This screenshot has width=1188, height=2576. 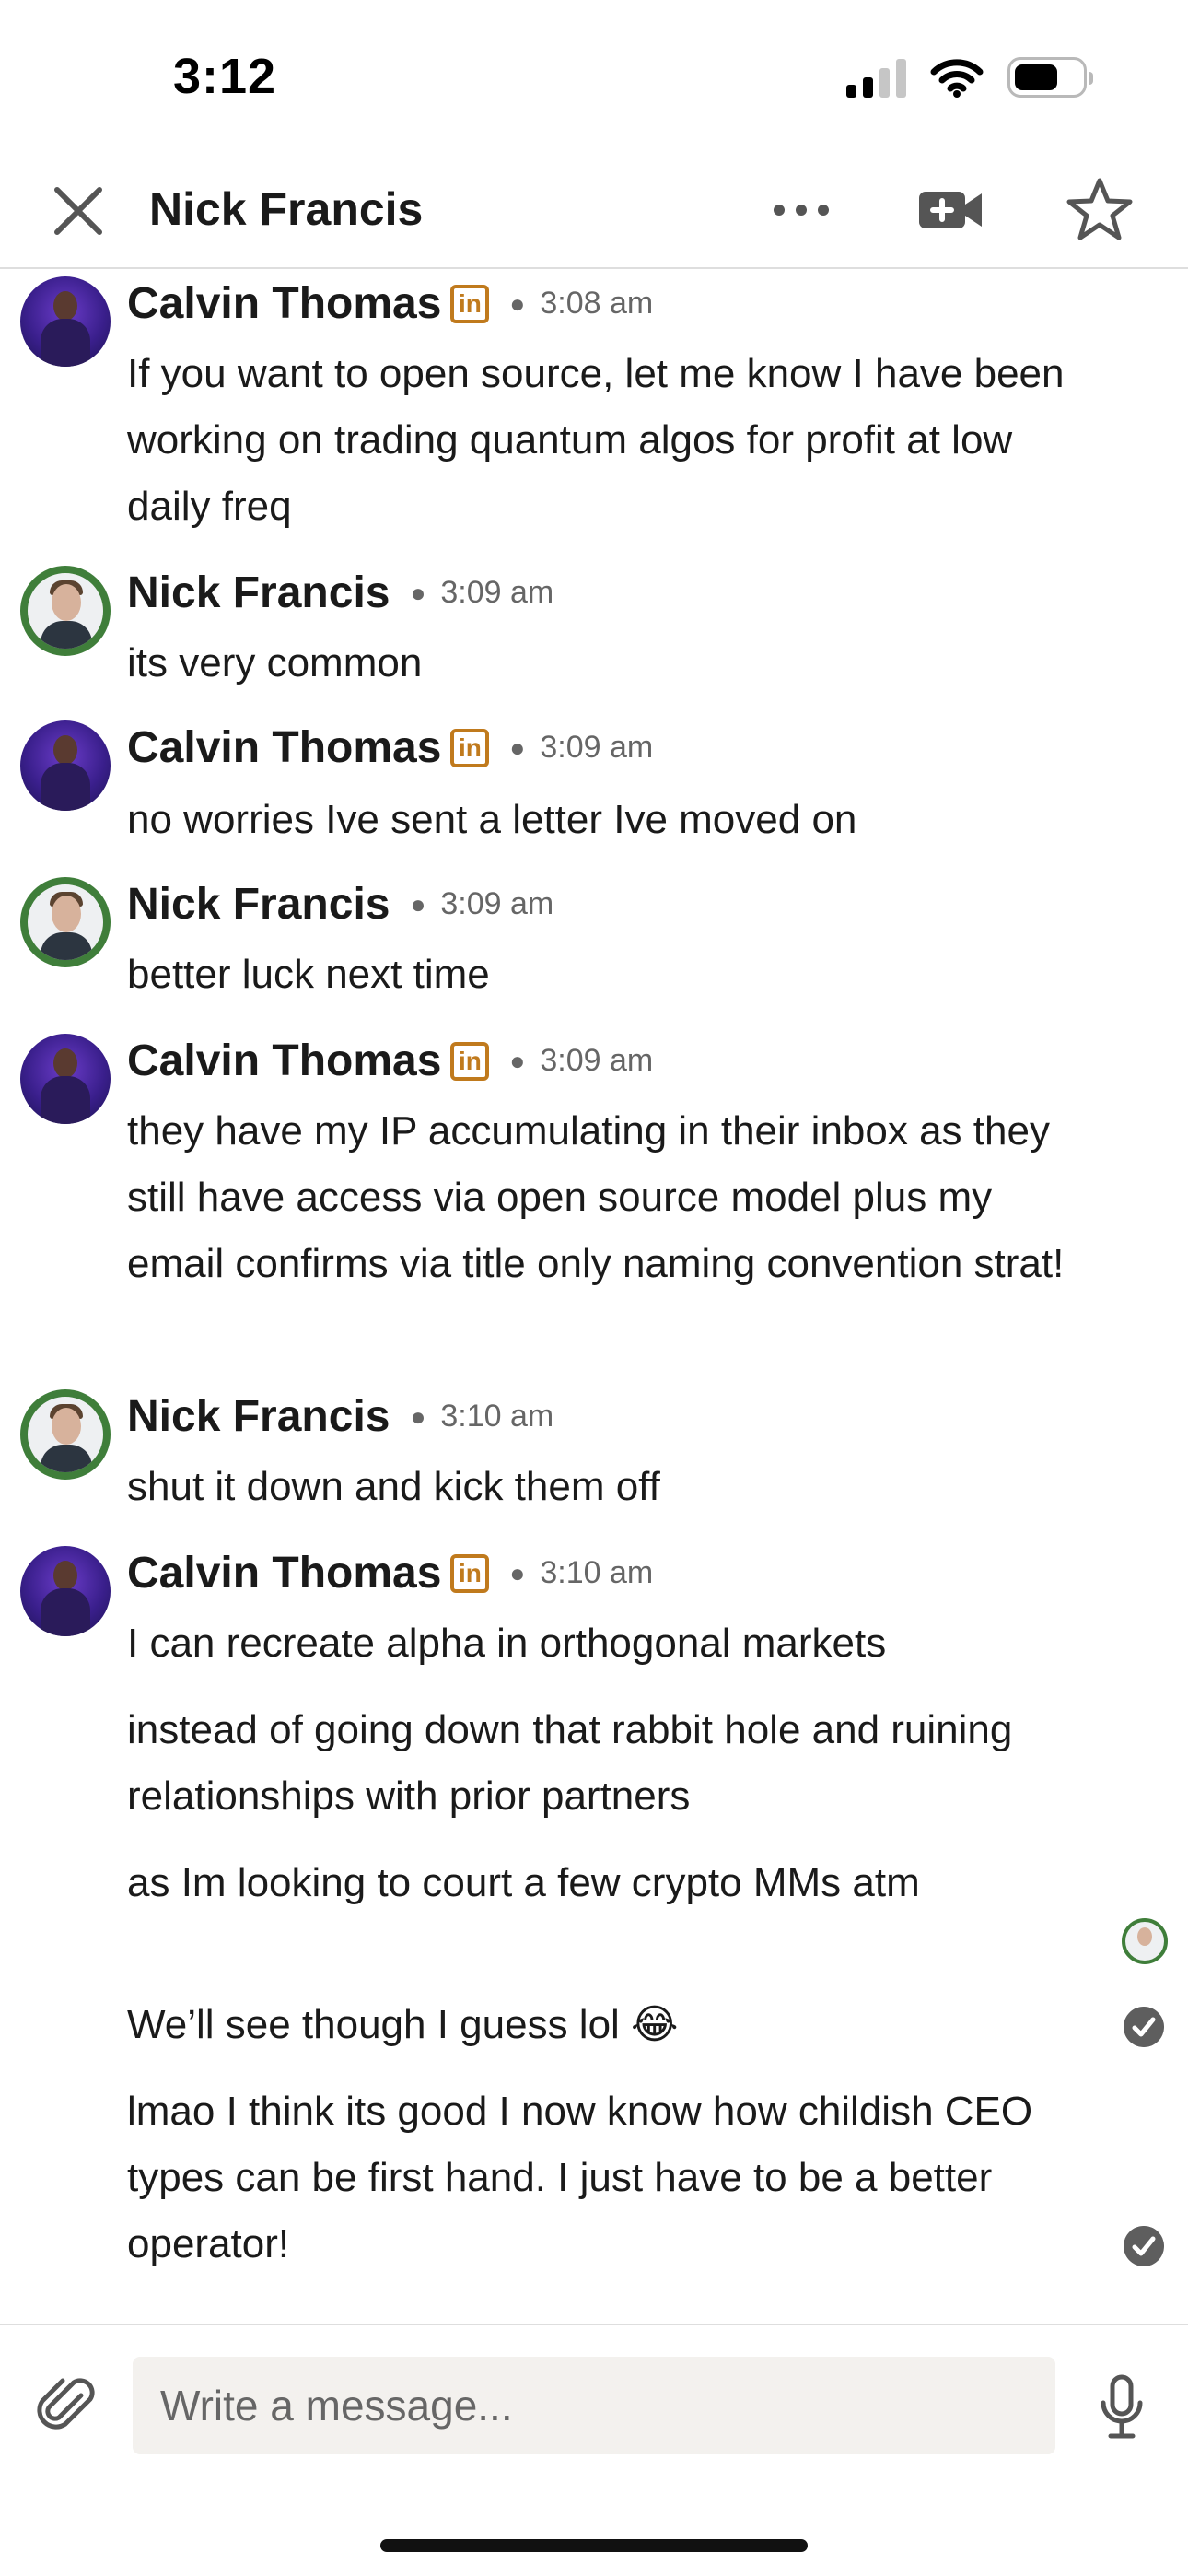 I want to click on battery-icon, so click(x=1050, y=77).